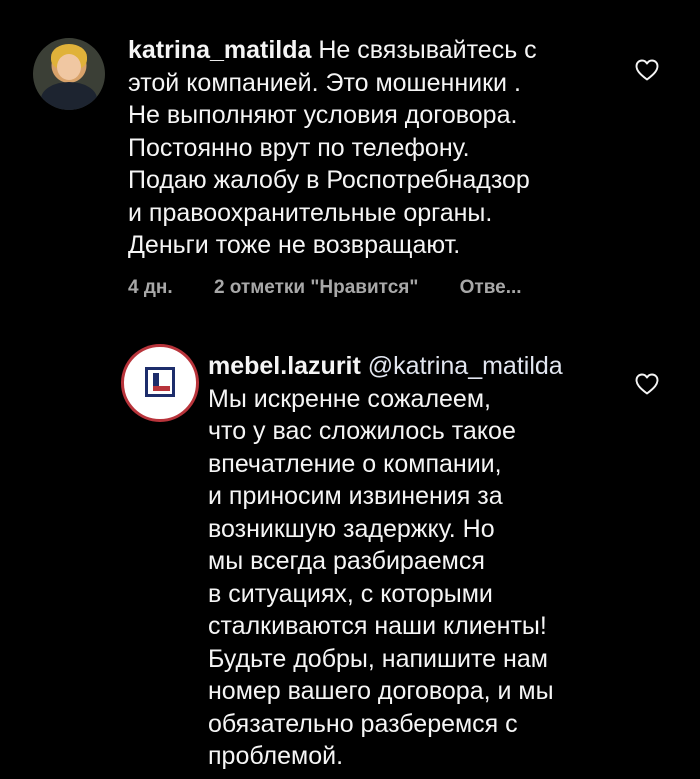  What do you see at coordinates (351, 528) in the screenshot?
I see `comment-line: возникшую задержку. Но` at bounding box center [351, 528].